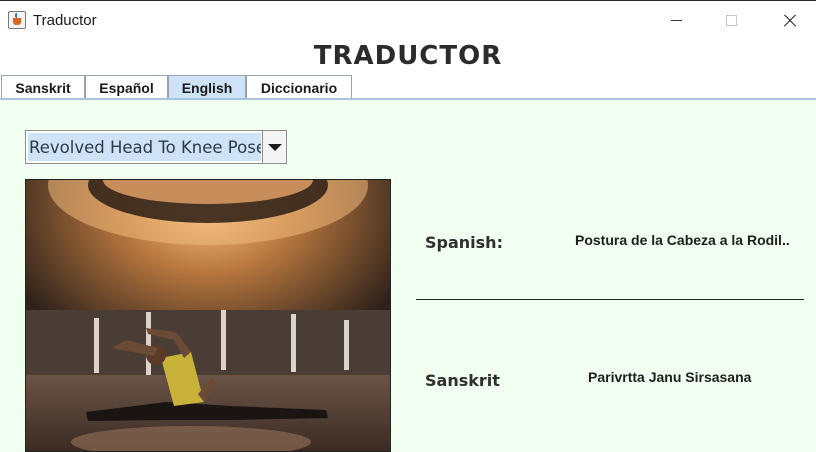 This screenshot has width=816, height=452. Describe the element at coordinates (408, 87) in the screenshot. I see `tab-bar: Sanskrit Español English Diccionario` at that location.